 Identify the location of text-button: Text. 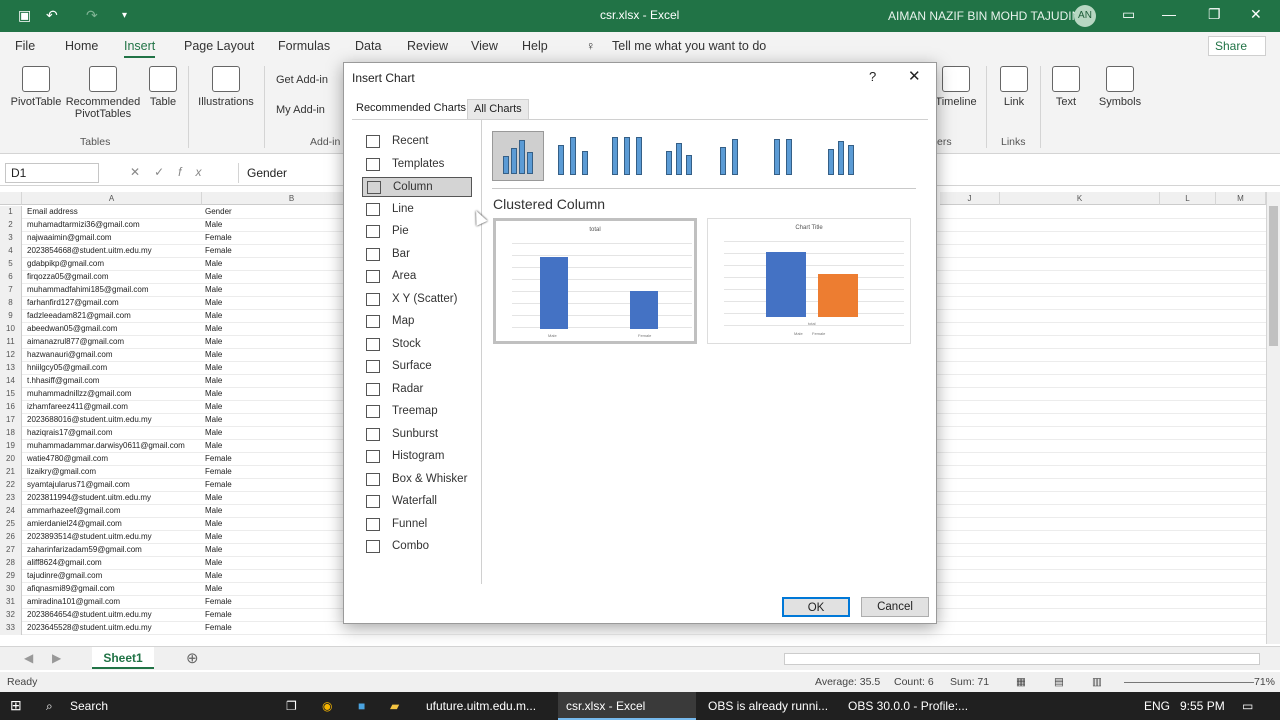
(1066, 87).